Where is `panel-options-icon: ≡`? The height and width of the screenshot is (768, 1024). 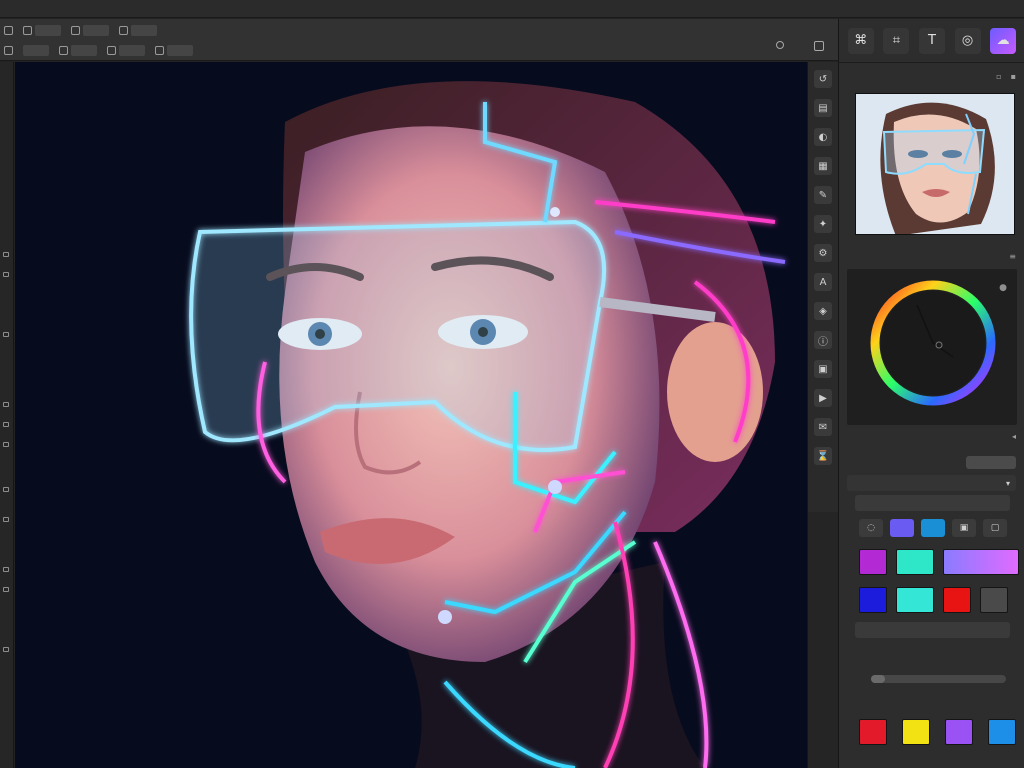
panel-options-icon: ≡ is located at coordinates (1012, 256).